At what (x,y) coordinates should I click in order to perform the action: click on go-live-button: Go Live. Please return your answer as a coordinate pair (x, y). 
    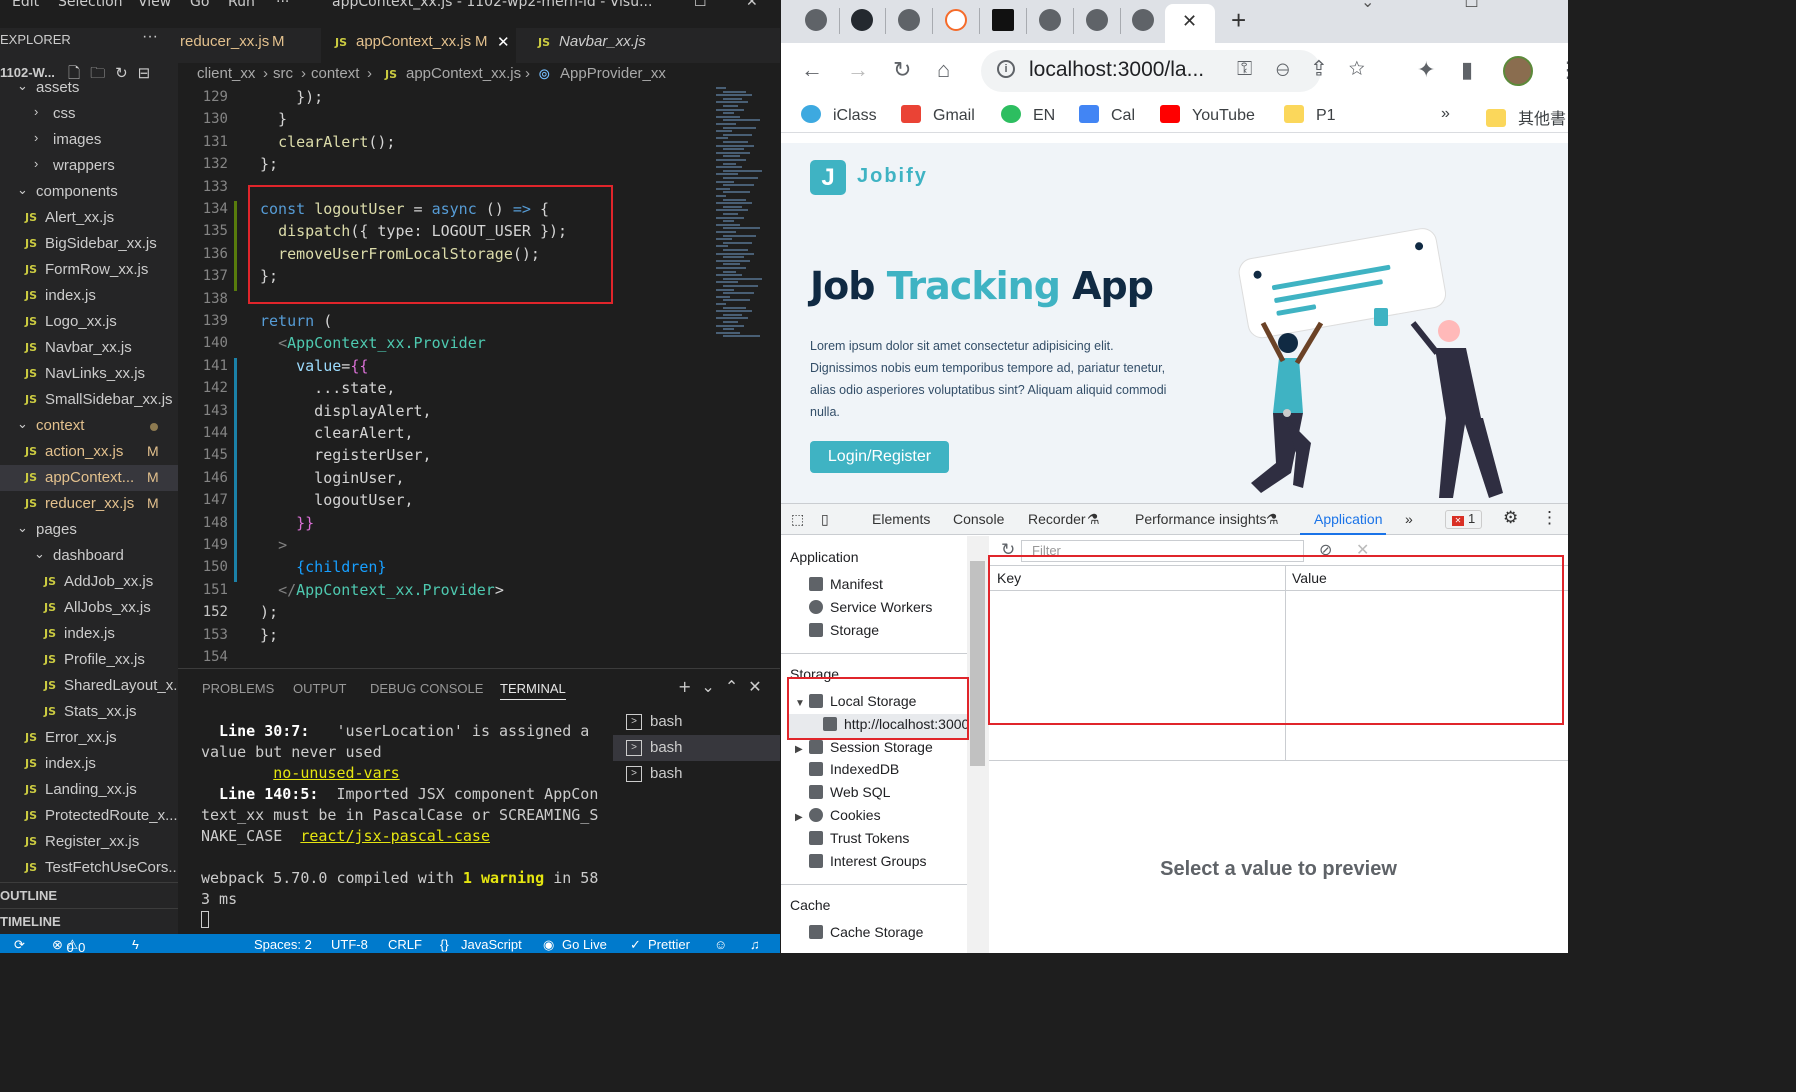
    Looking at the image, I should click on (584, 944).